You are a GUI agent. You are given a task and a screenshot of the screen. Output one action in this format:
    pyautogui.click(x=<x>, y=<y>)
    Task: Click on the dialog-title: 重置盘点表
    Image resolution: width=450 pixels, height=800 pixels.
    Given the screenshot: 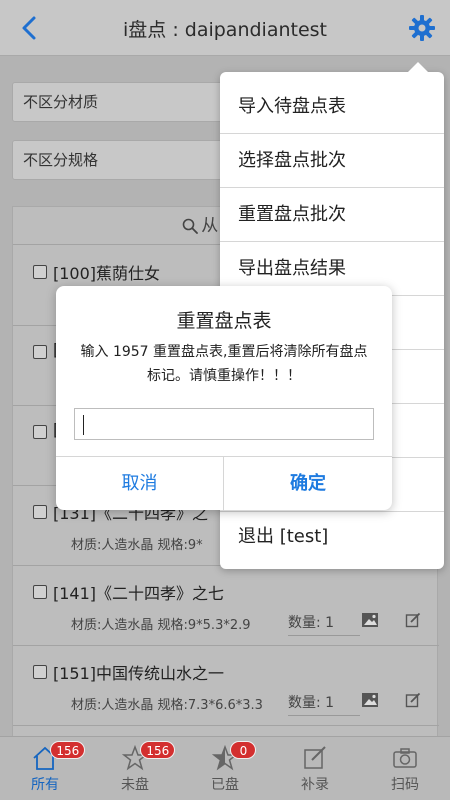 What is the action you would take?
    pyautogui.click(x=224, y=321)
    